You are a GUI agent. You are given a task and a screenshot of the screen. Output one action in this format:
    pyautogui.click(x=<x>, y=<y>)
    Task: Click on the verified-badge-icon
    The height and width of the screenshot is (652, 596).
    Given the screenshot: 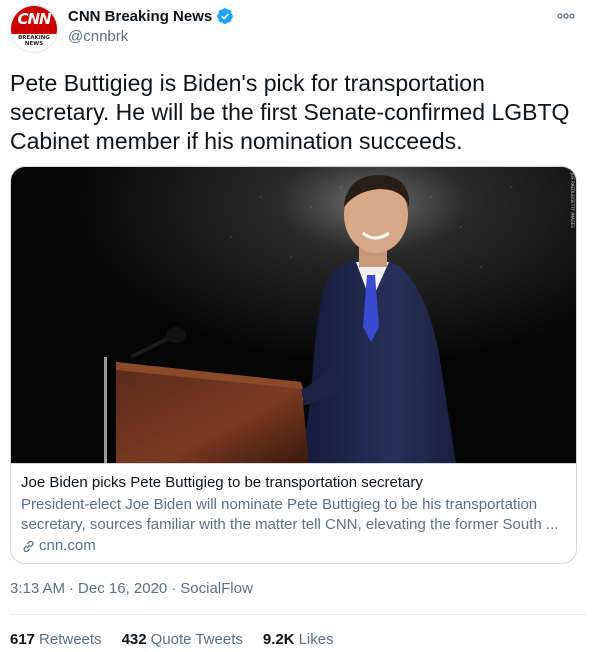 What is the action you would take?
    pyautogui.click(x=225, y=16)
    